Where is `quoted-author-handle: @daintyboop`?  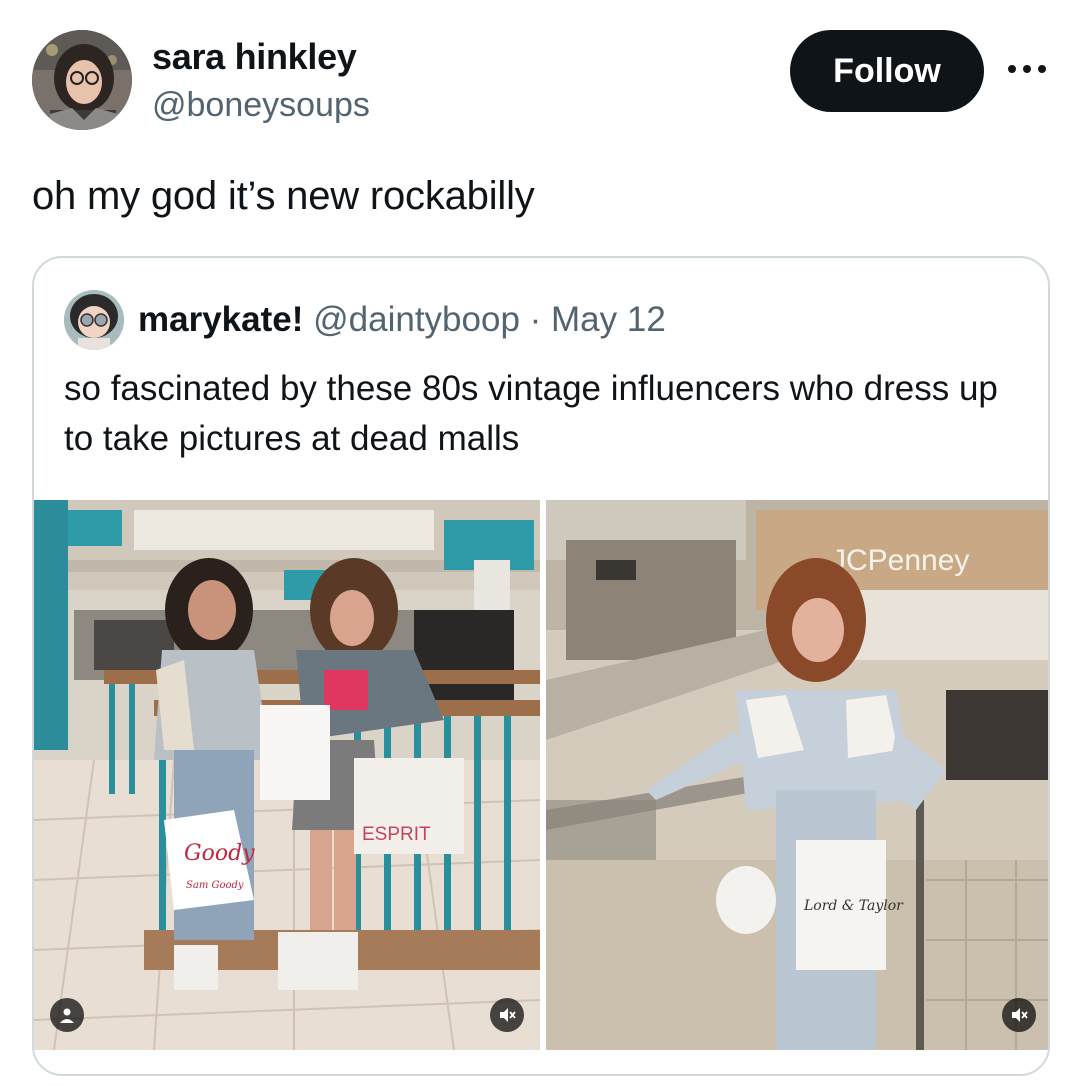
quoted-author-handle: @daintyboop is located at coordinates (416, 319).